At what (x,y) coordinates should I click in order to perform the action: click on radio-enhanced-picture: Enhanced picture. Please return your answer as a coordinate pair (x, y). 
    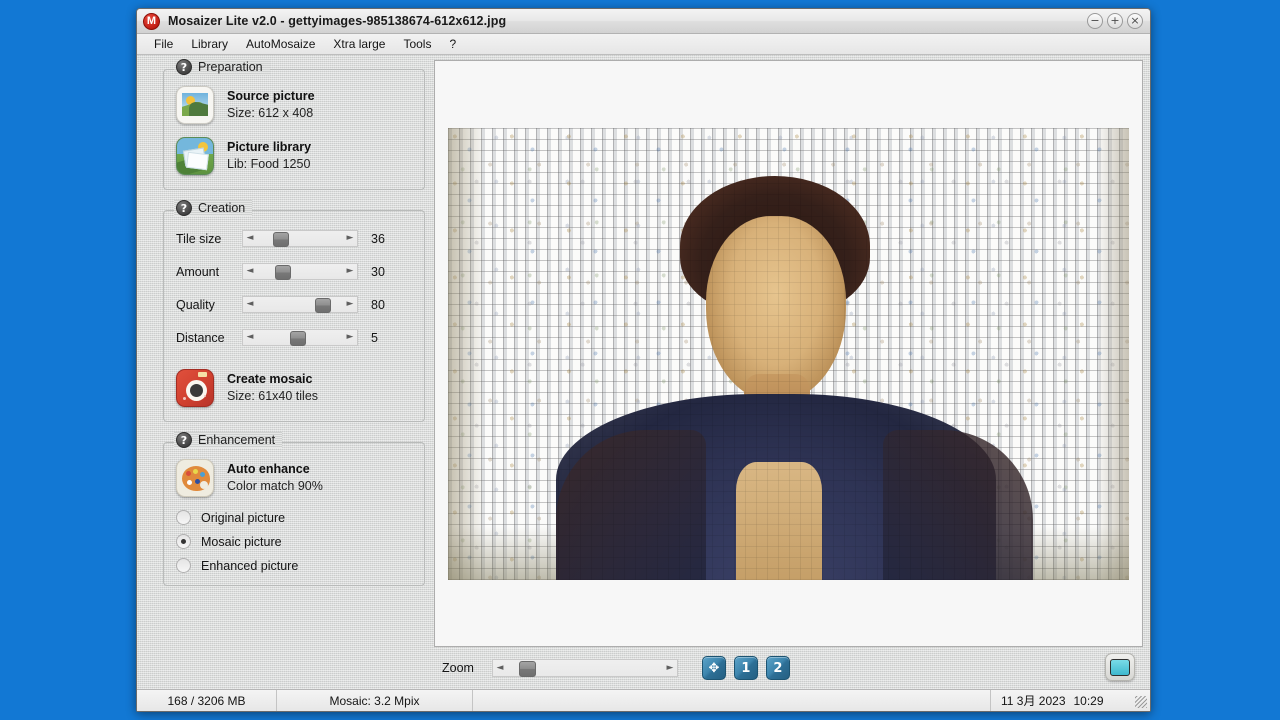
    Looking at the image, I should click on (294, 565).